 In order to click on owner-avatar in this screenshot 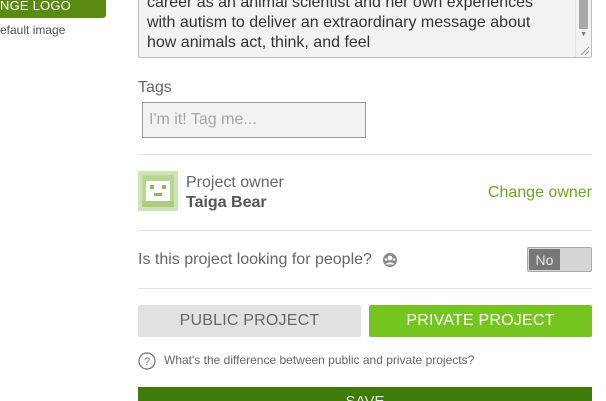, I will do `click(158, 191)`.